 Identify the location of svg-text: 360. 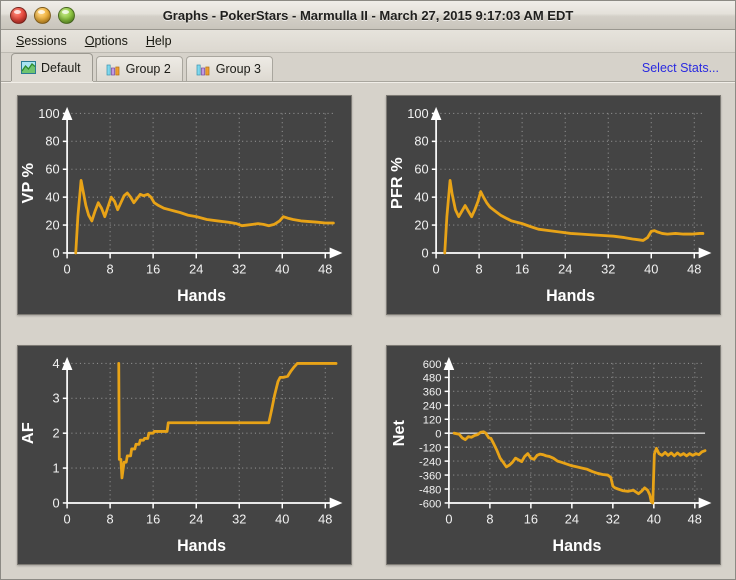
(432, 393).